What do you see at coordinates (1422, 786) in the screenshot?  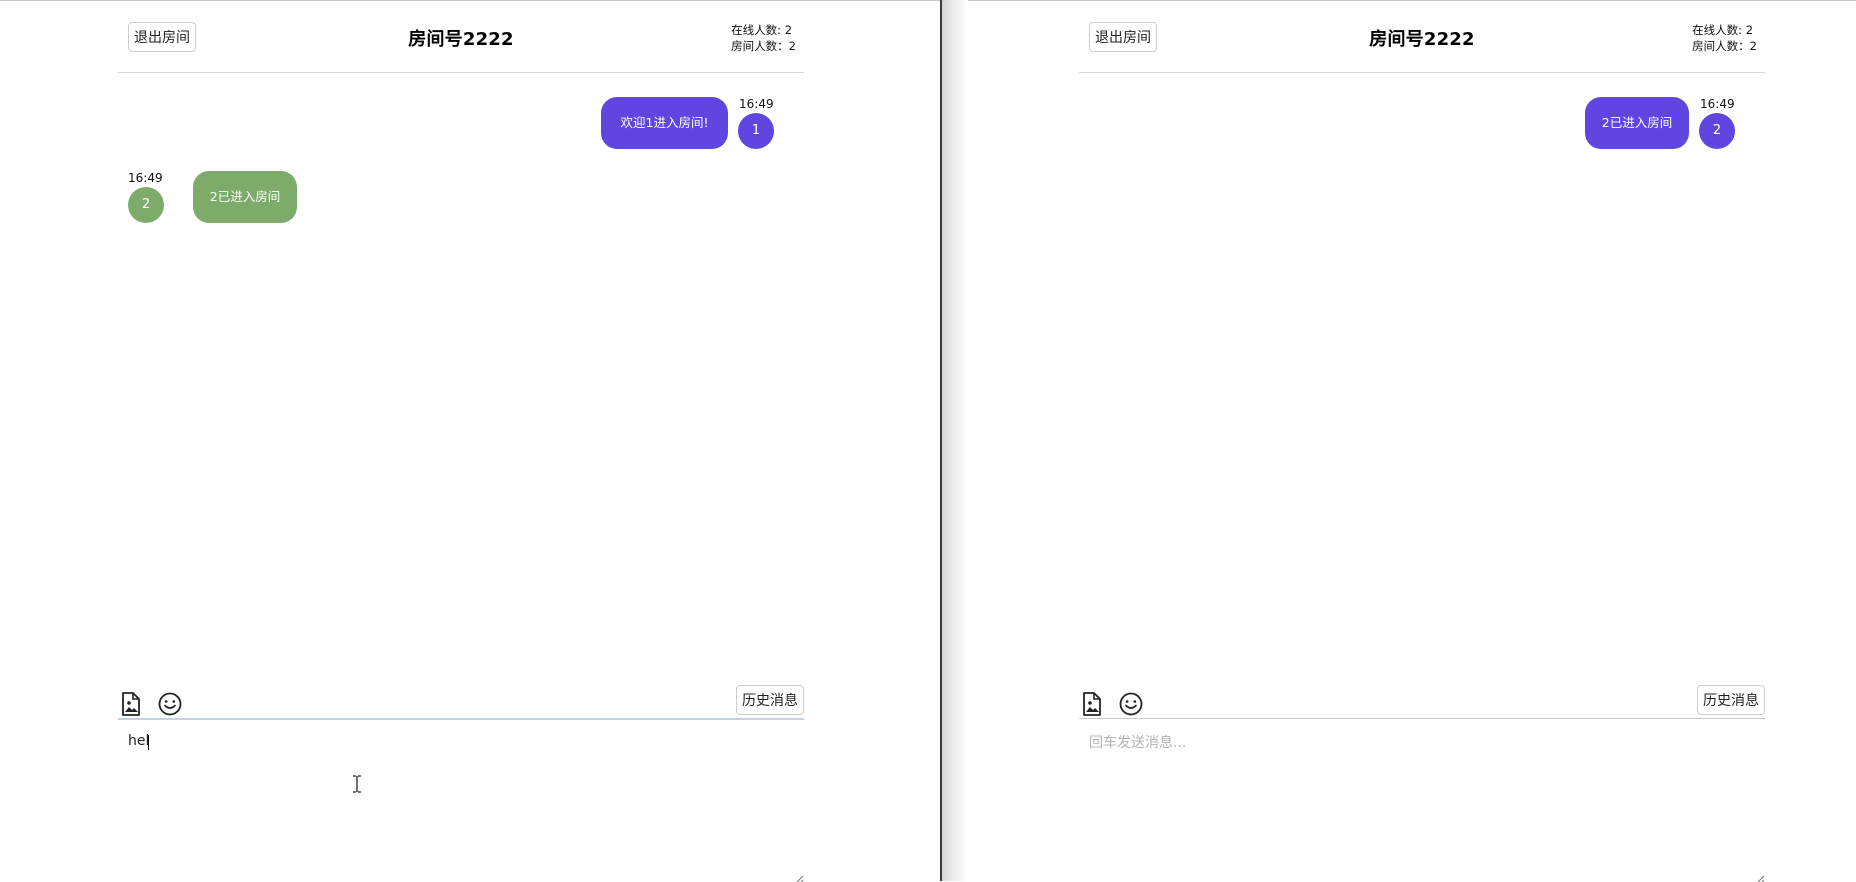 I see `message-input` at bounding box center [1422, 786].